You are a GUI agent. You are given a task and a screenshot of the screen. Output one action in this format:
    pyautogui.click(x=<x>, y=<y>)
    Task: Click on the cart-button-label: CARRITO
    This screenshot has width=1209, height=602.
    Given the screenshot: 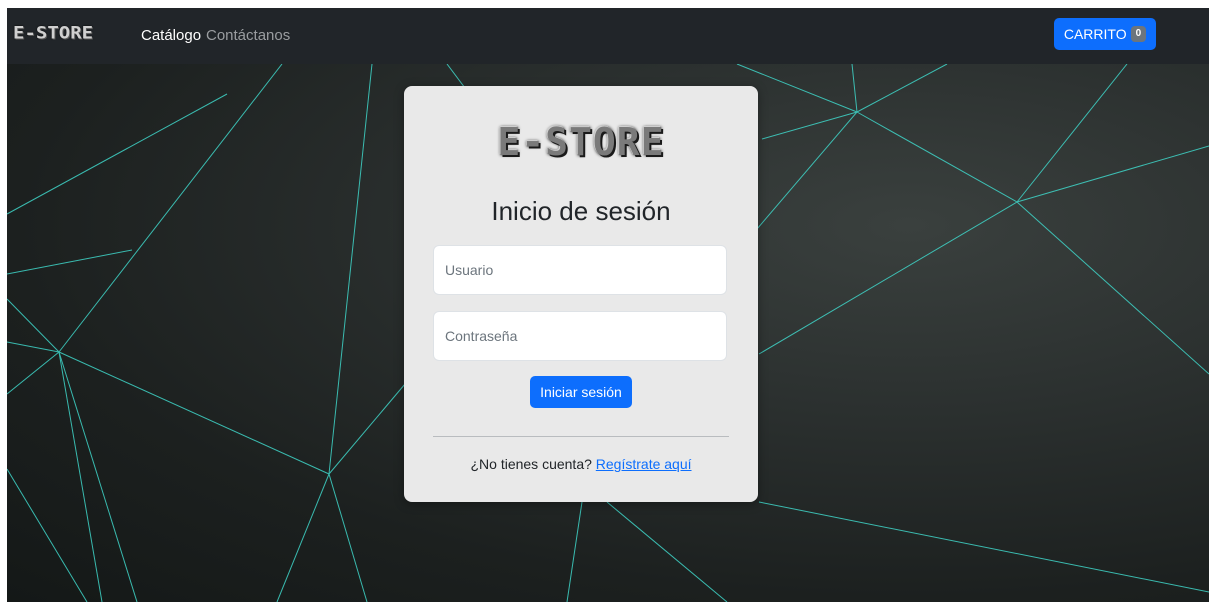 What is the action you would take?
    pyautogui.click(x=1095, y=34)
    